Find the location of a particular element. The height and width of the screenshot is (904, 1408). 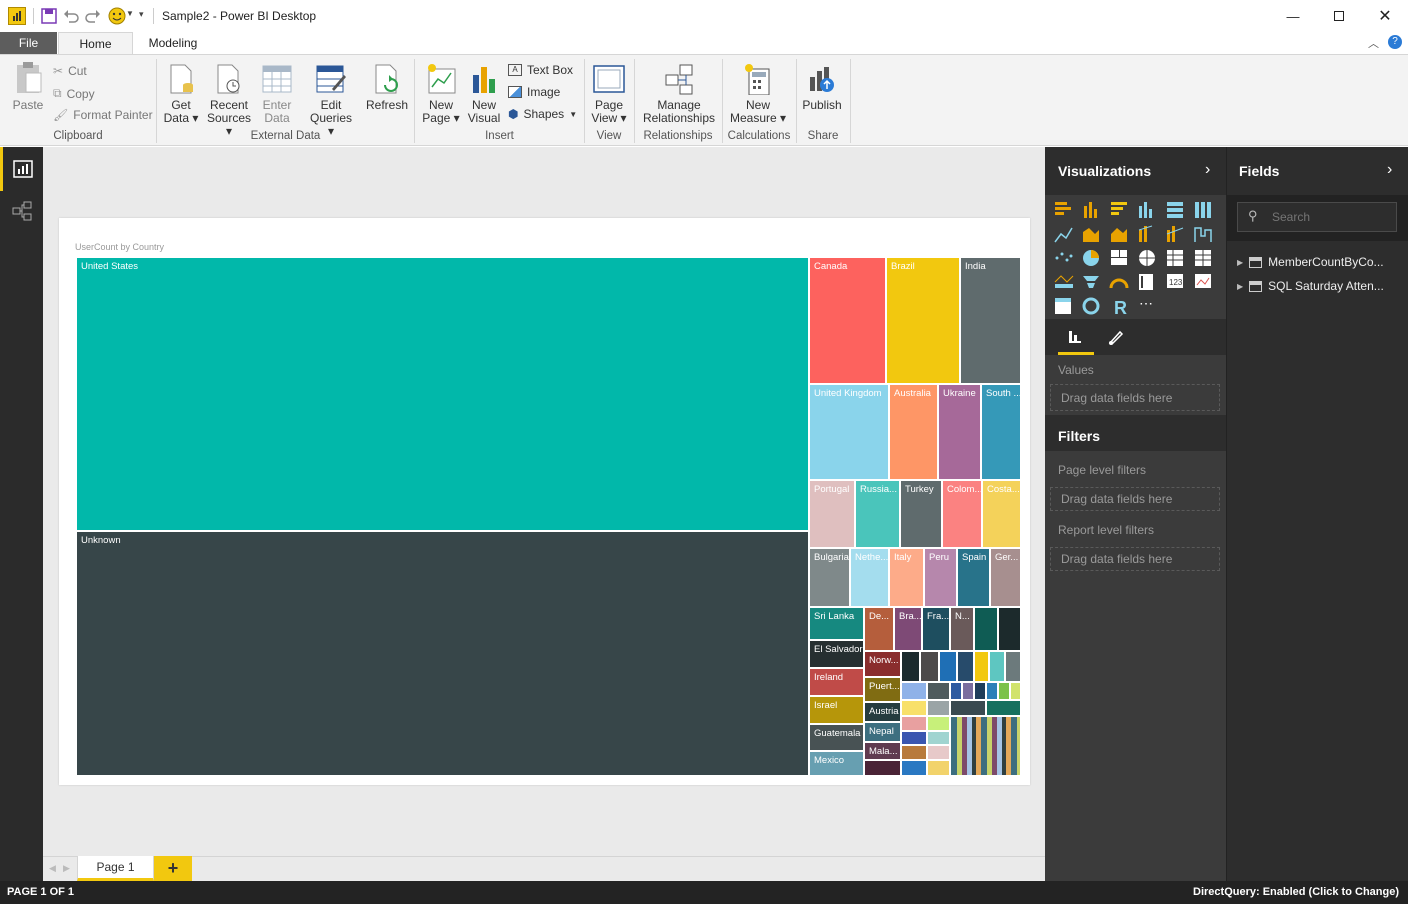

close-button: ✕ is located at coordinates (1385, 16).